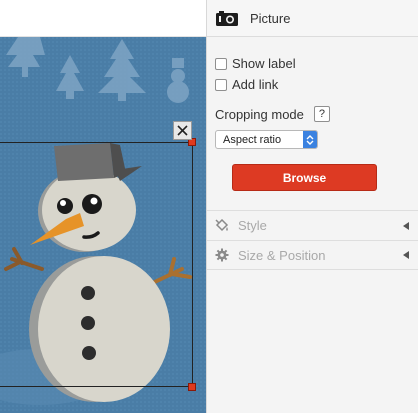 Image resolution: width=418 pixels, height=413 pixels. Describe the element at coordinates (264, 63) in the screenshot. I see `show-label-text: Show label` at that location.